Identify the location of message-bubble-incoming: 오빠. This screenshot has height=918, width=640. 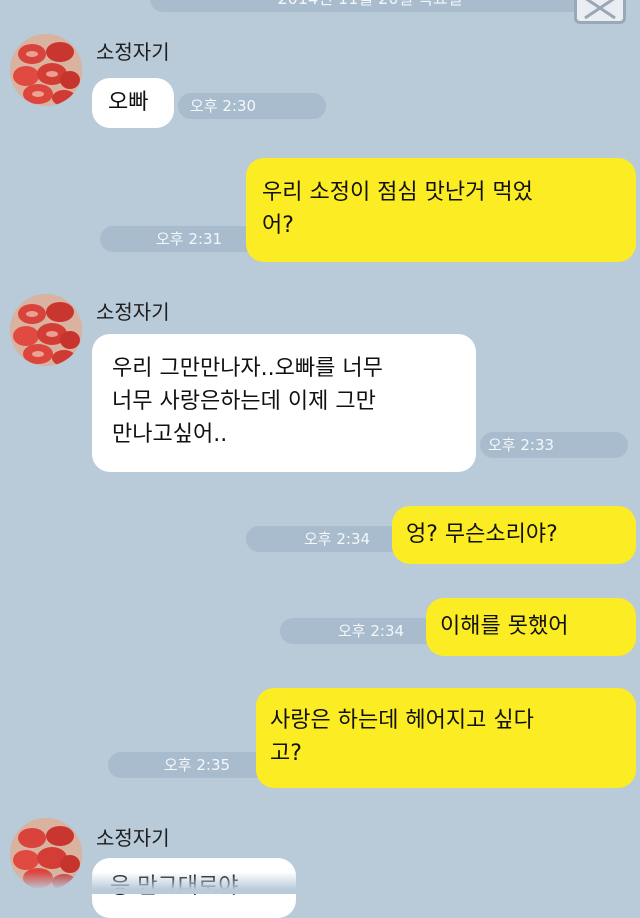
(133, 103).